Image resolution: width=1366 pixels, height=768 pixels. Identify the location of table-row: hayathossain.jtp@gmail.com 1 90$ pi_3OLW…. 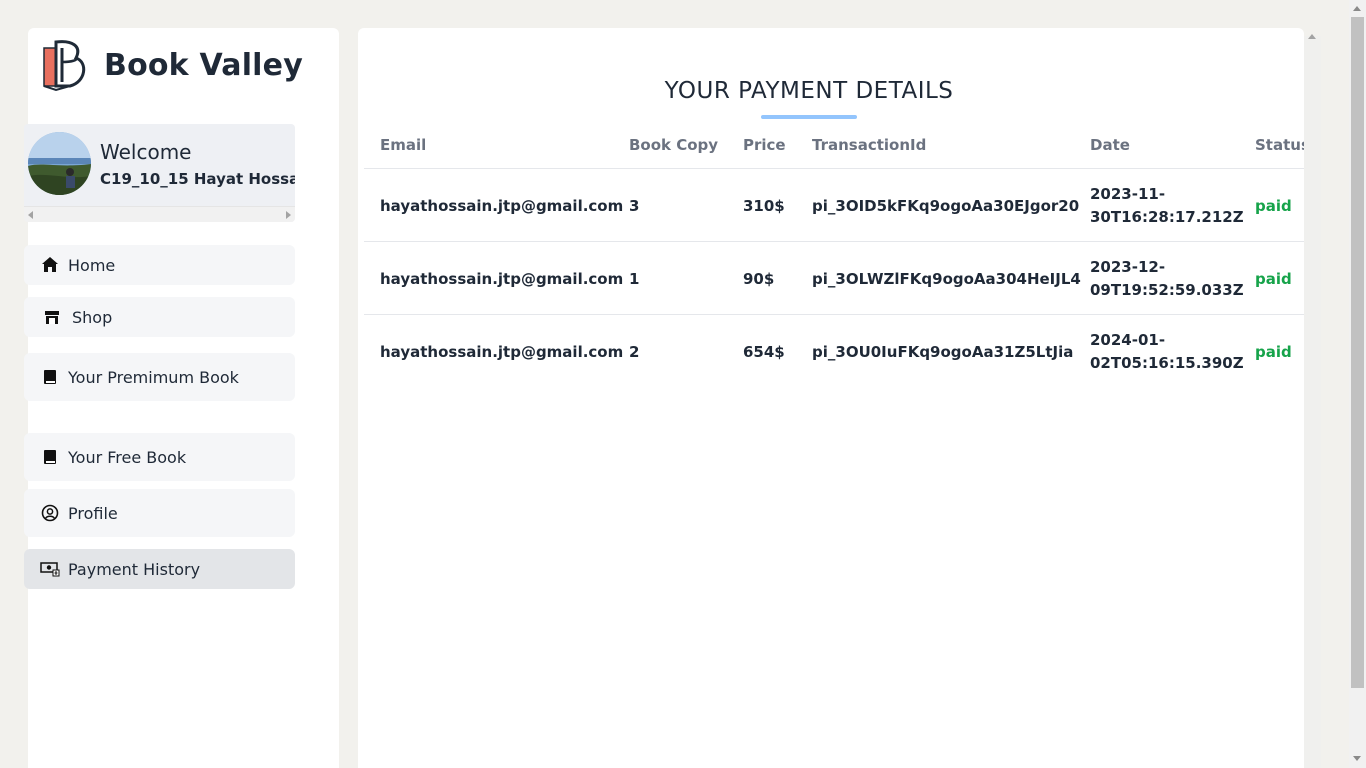
(834, 277).